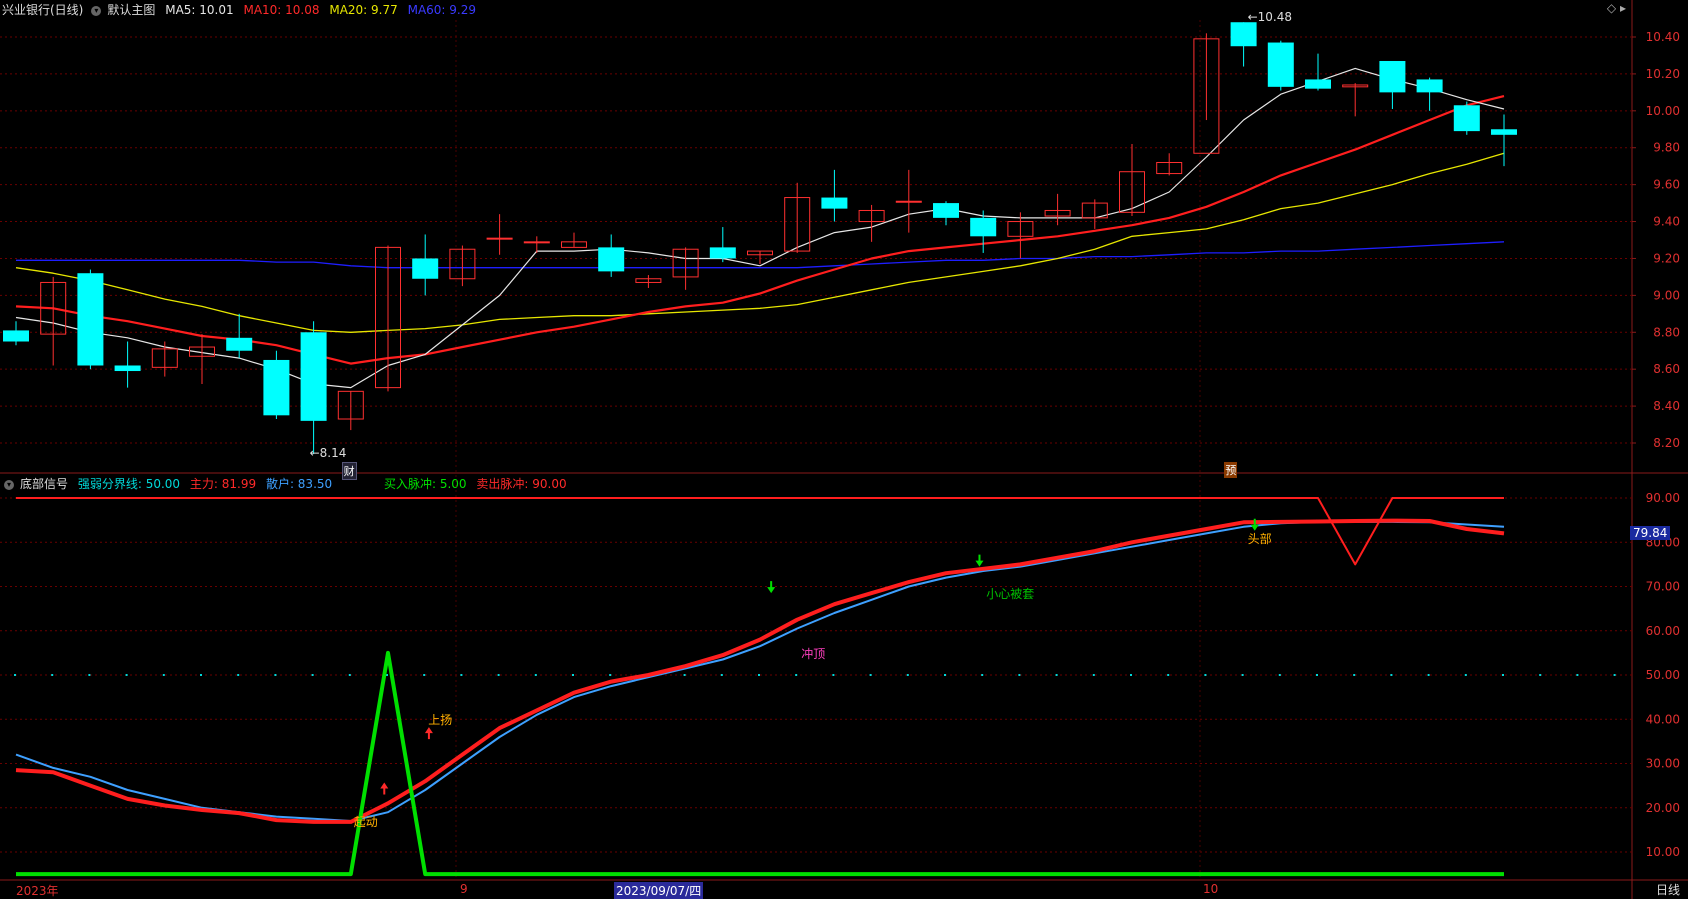  Describe the element at coordinates (1663, 74) in the screenshot. I see `price-axis-label: 10.20` at that location.